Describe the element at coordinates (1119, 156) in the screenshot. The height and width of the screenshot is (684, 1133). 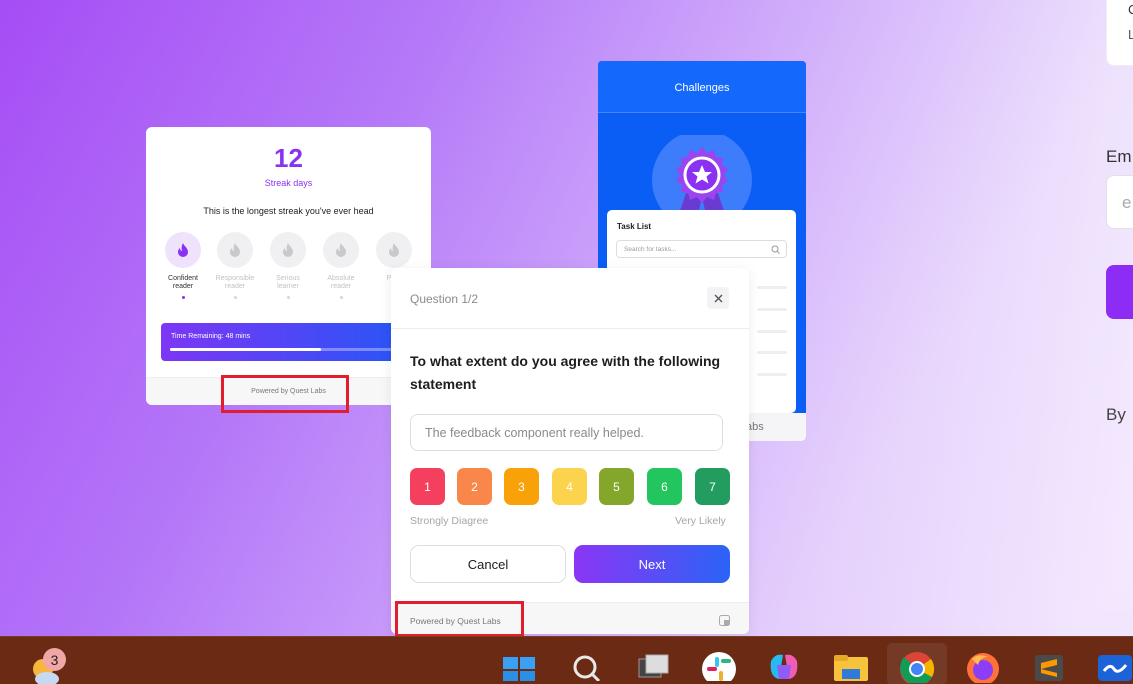
I see `email-label: Em` at that location.